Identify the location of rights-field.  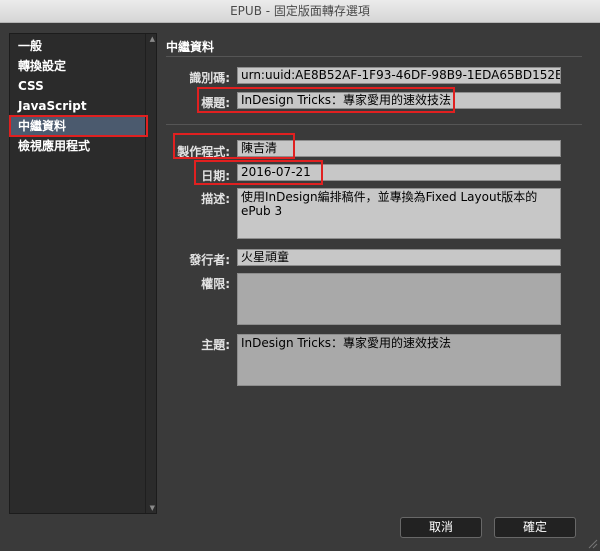
(399, 299).